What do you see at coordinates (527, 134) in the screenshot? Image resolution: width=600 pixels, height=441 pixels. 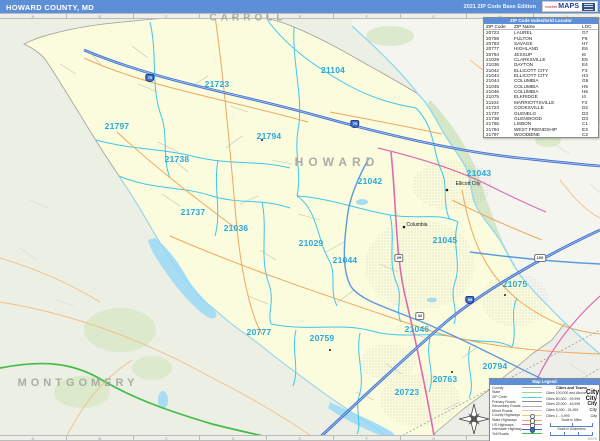 I see `cell-name: WOODBINE` at bounding box center [527, 134].